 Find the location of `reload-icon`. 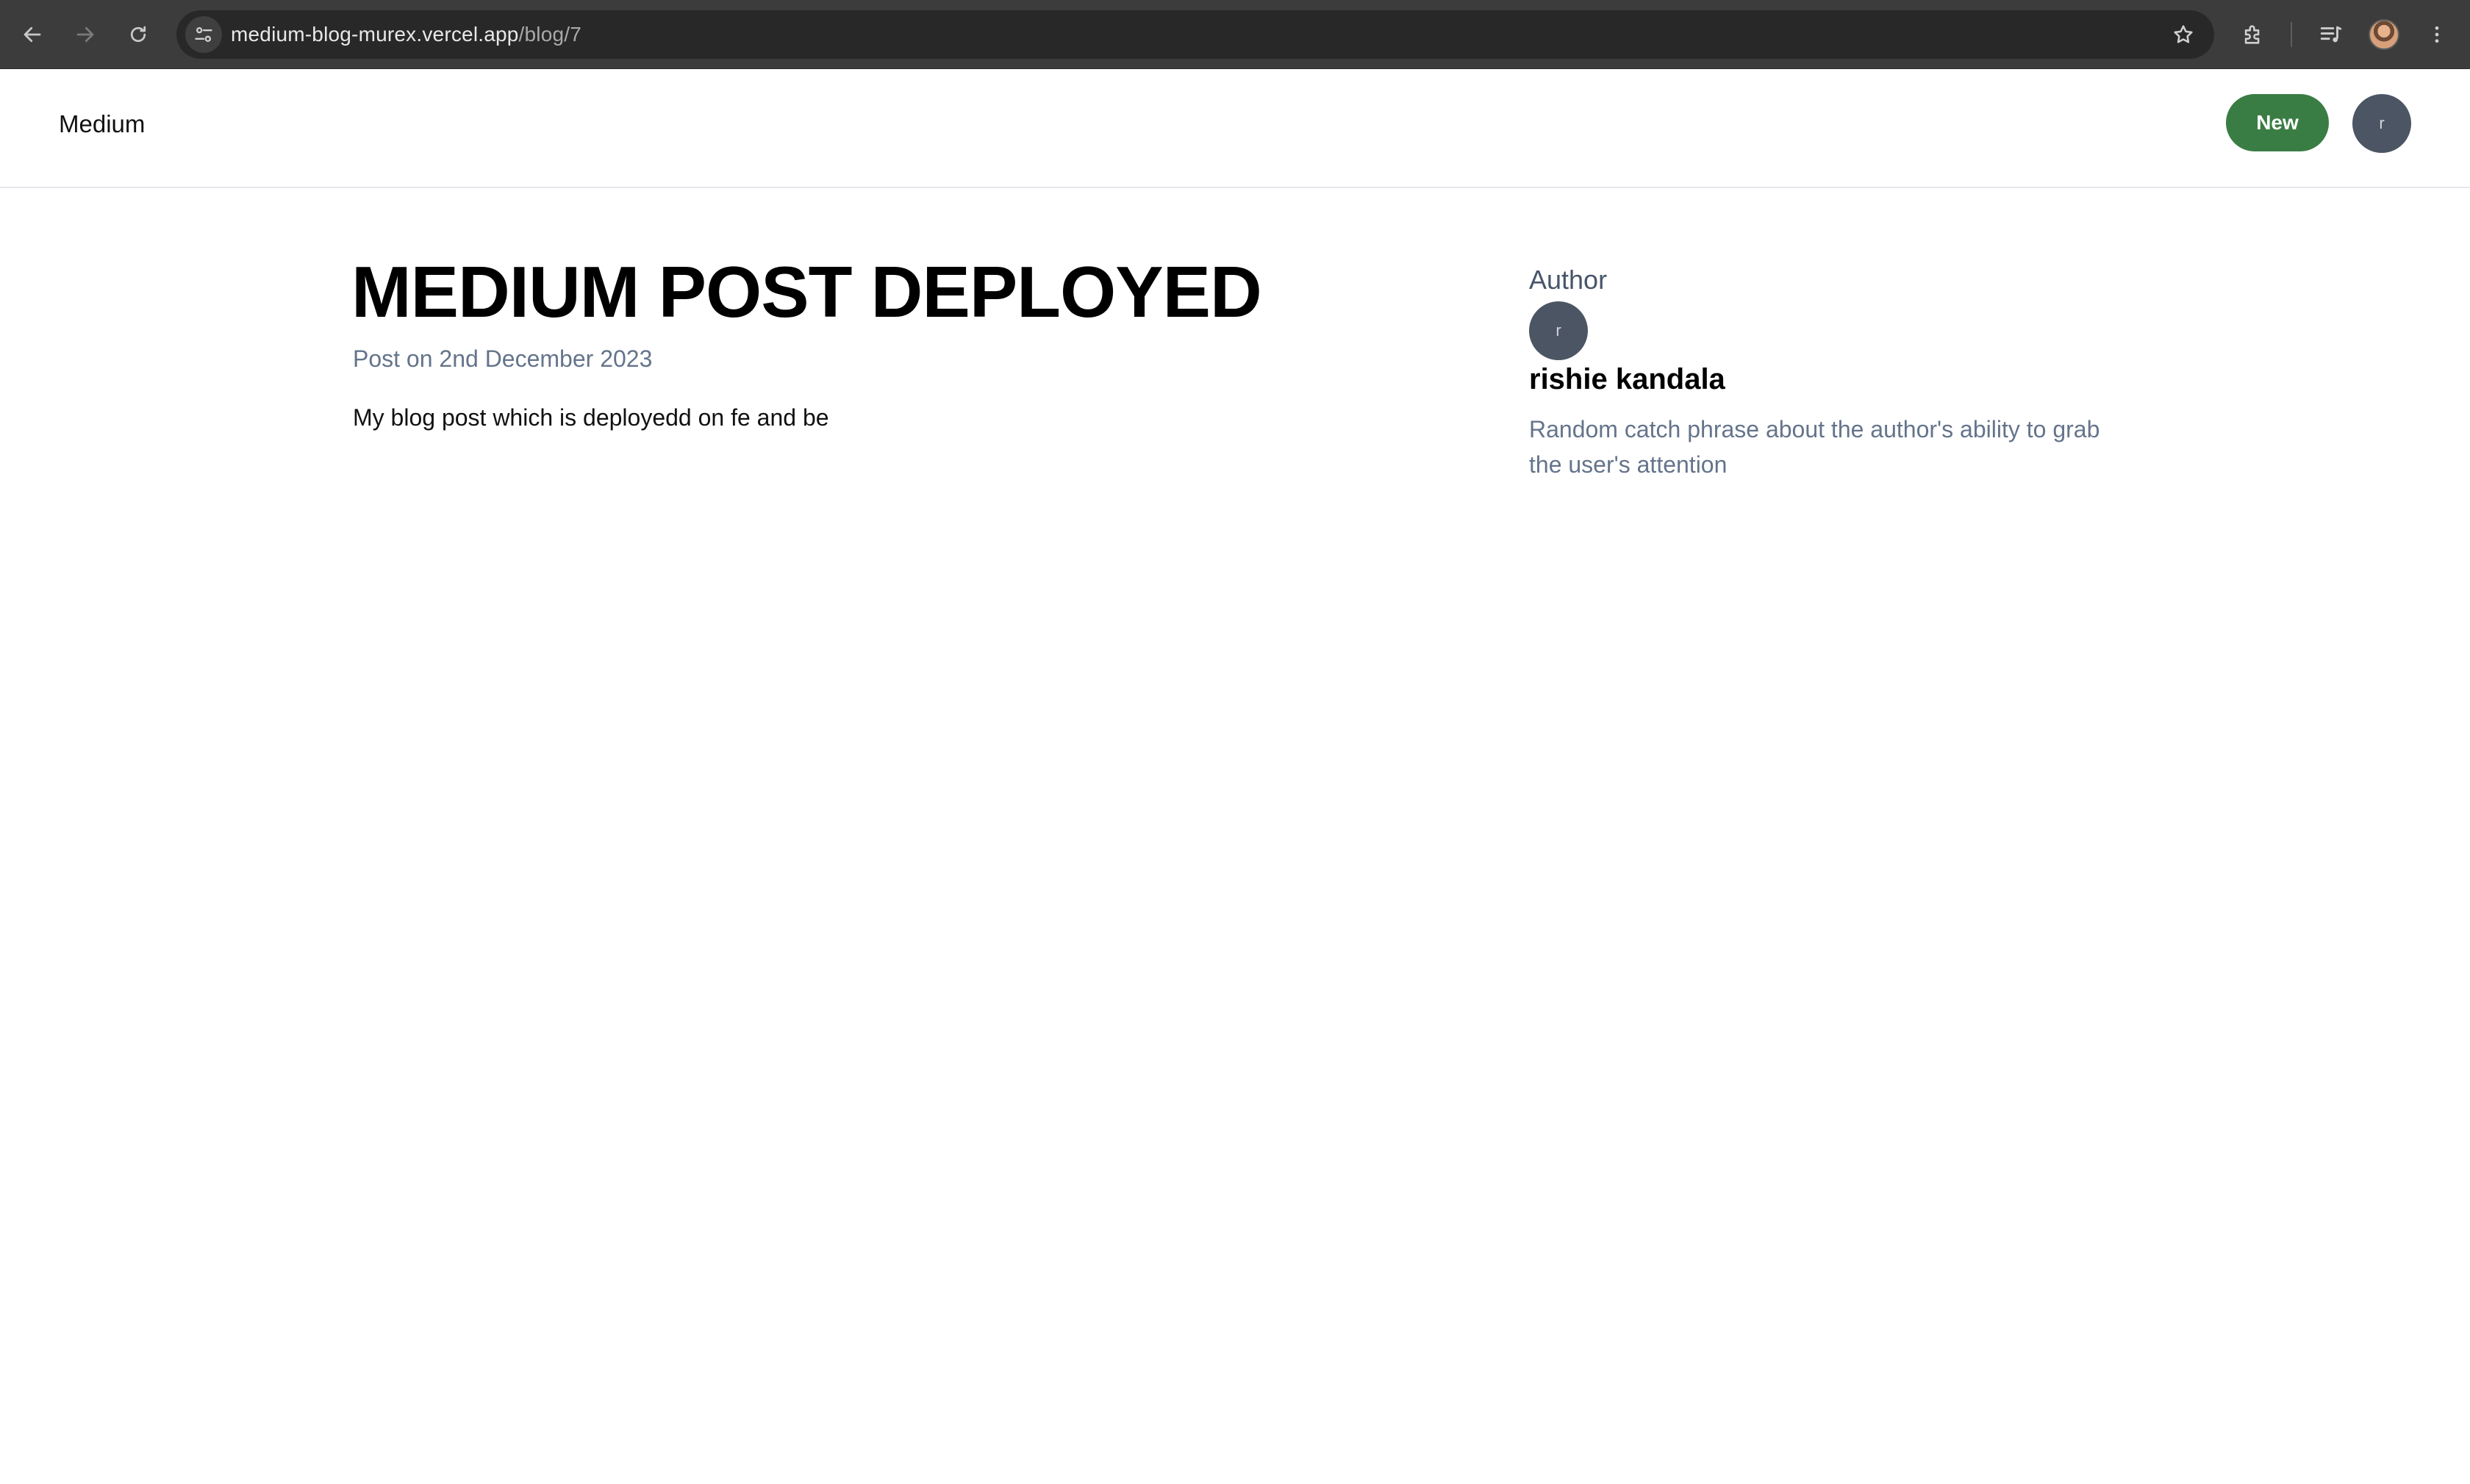

reload-icon is located at coordinates (138, 35).